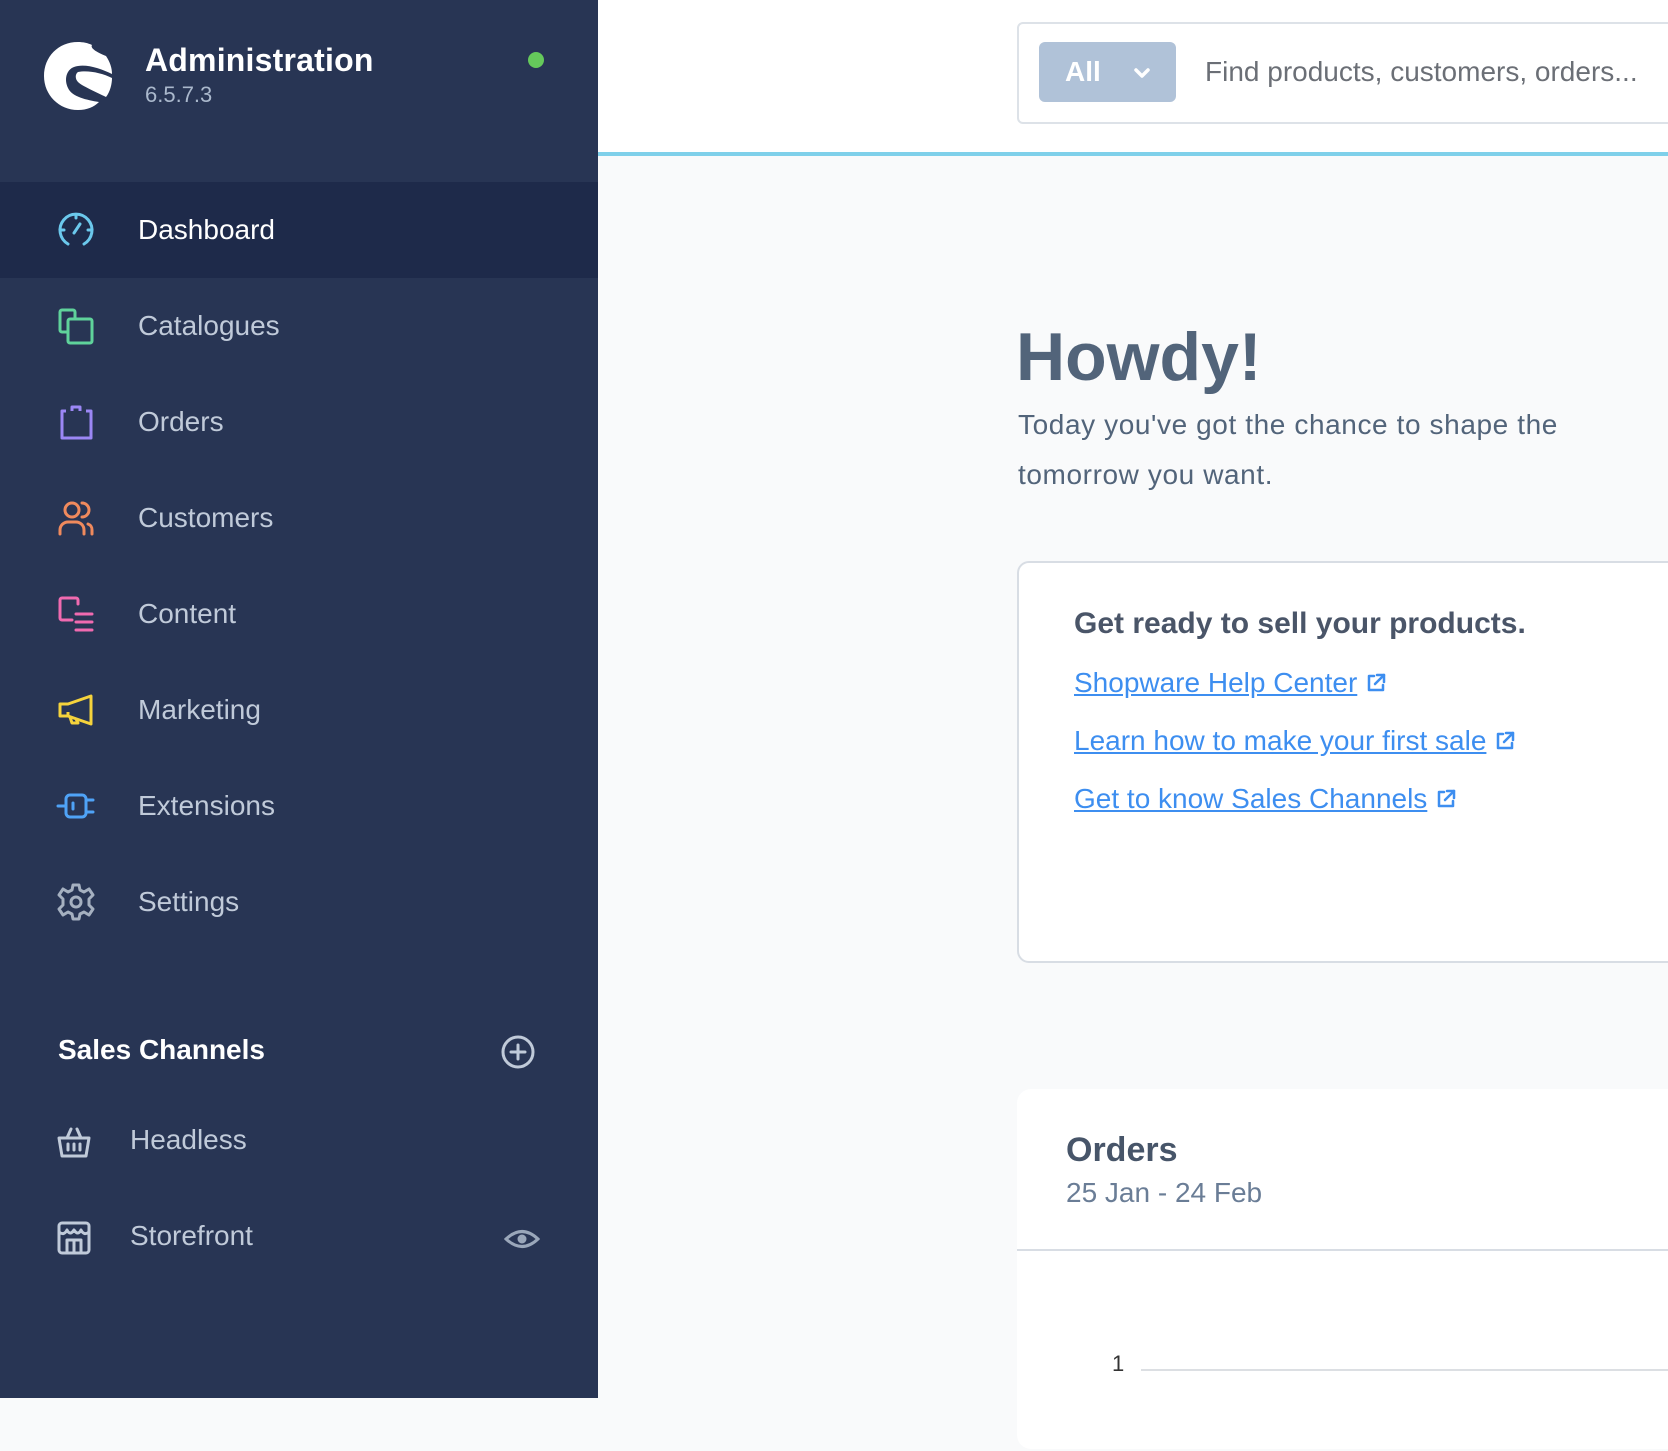 The height and width of the screenshot is (1451, 1668). I want to click on nav-item-extensions: Extensions, so click(299, 806).